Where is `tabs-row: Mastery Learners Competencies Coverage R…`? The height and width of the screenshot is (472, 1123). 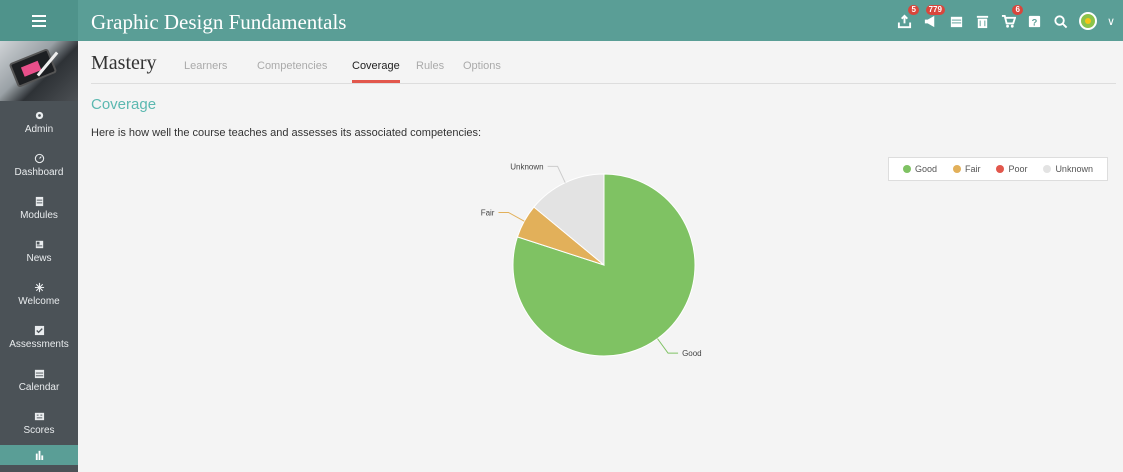
tabs-row: Mastery Learners Competencies Coverage R… is located at coordinates (603, 68).